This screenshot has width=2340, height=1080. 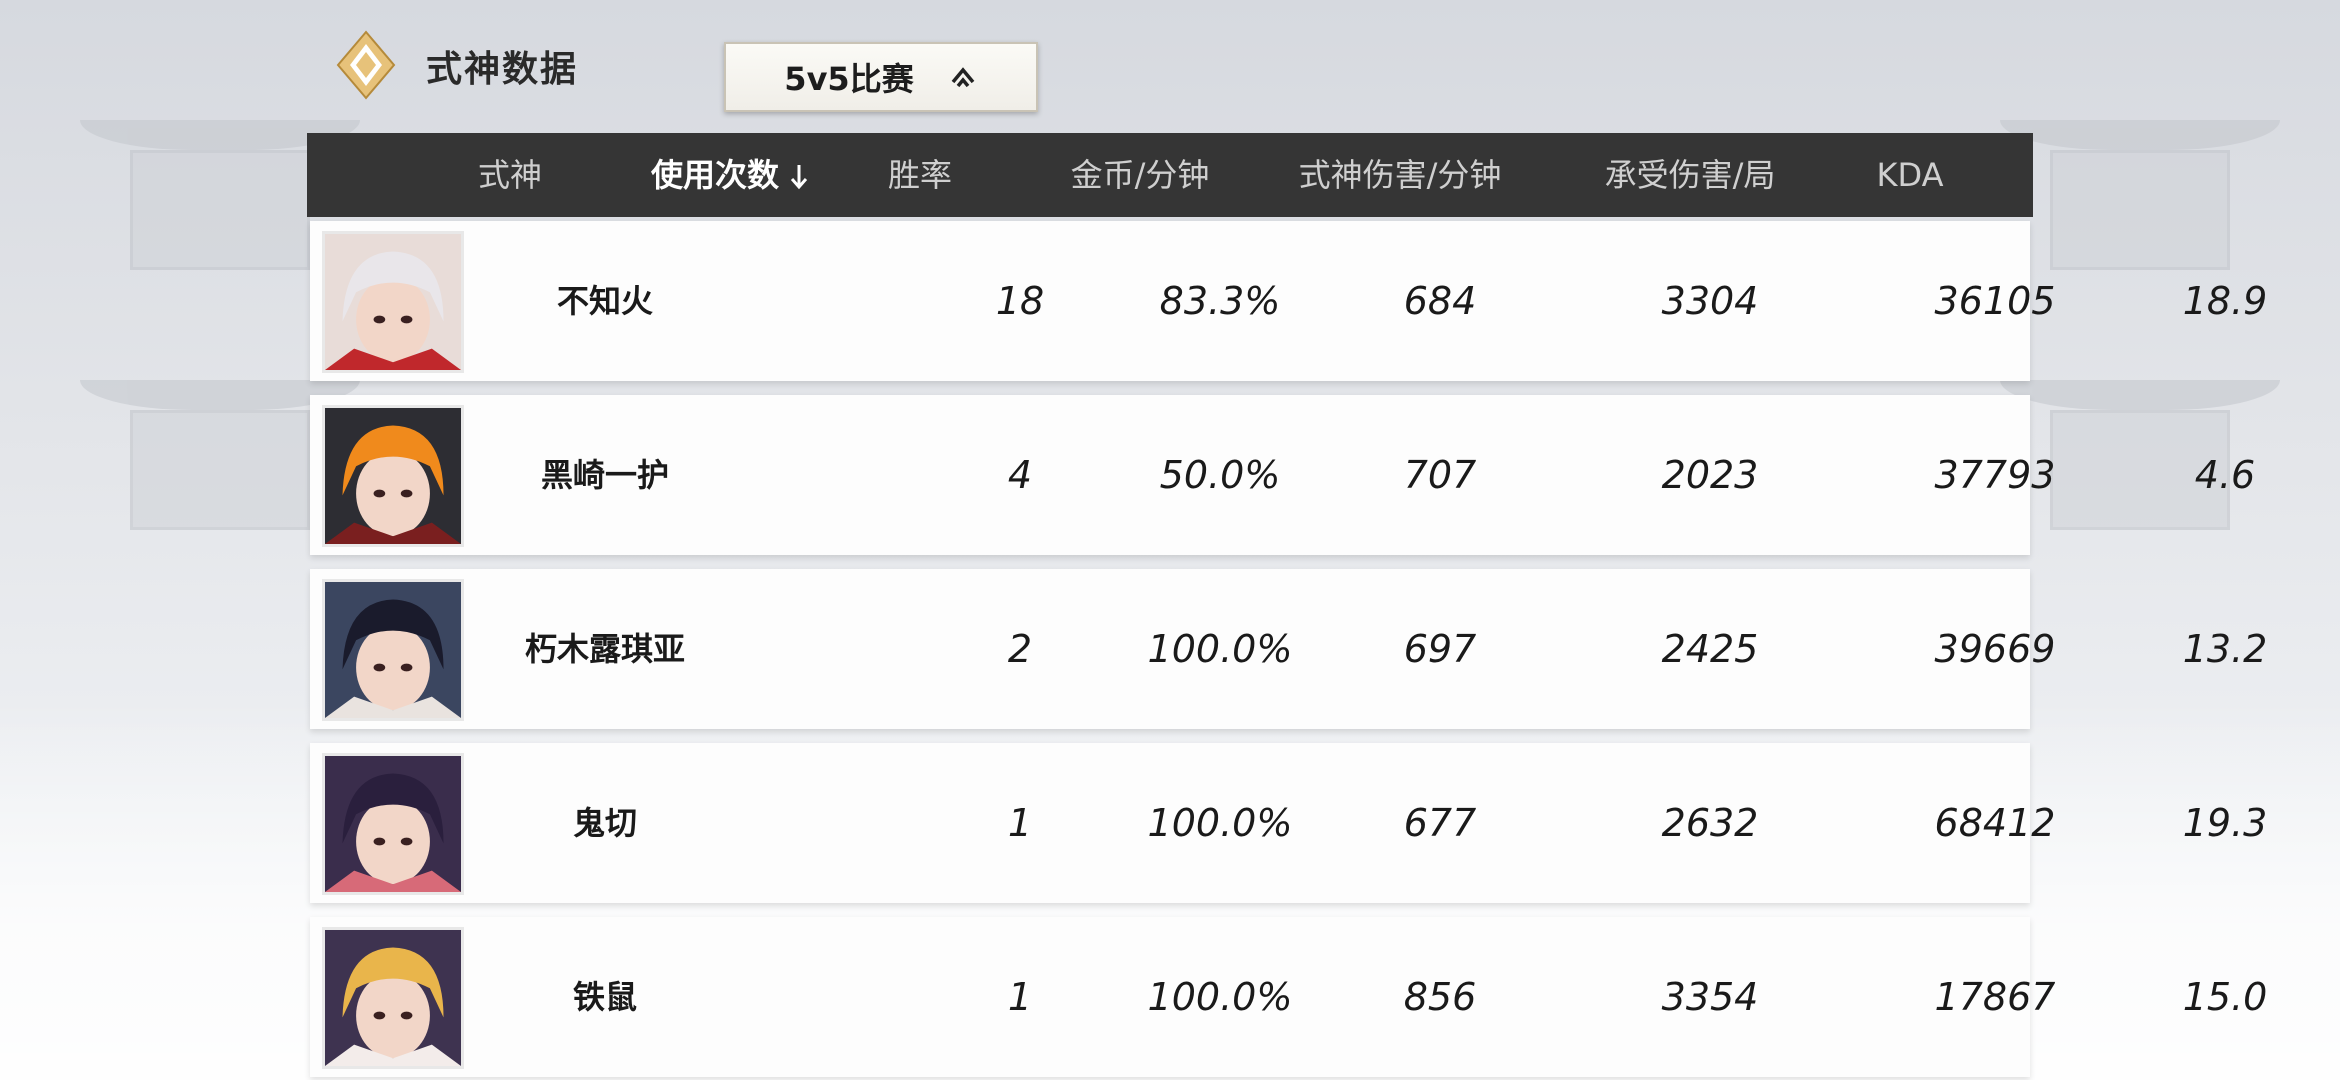 I want to click on kda-value: 18.9, so click(x=2225, y=301).